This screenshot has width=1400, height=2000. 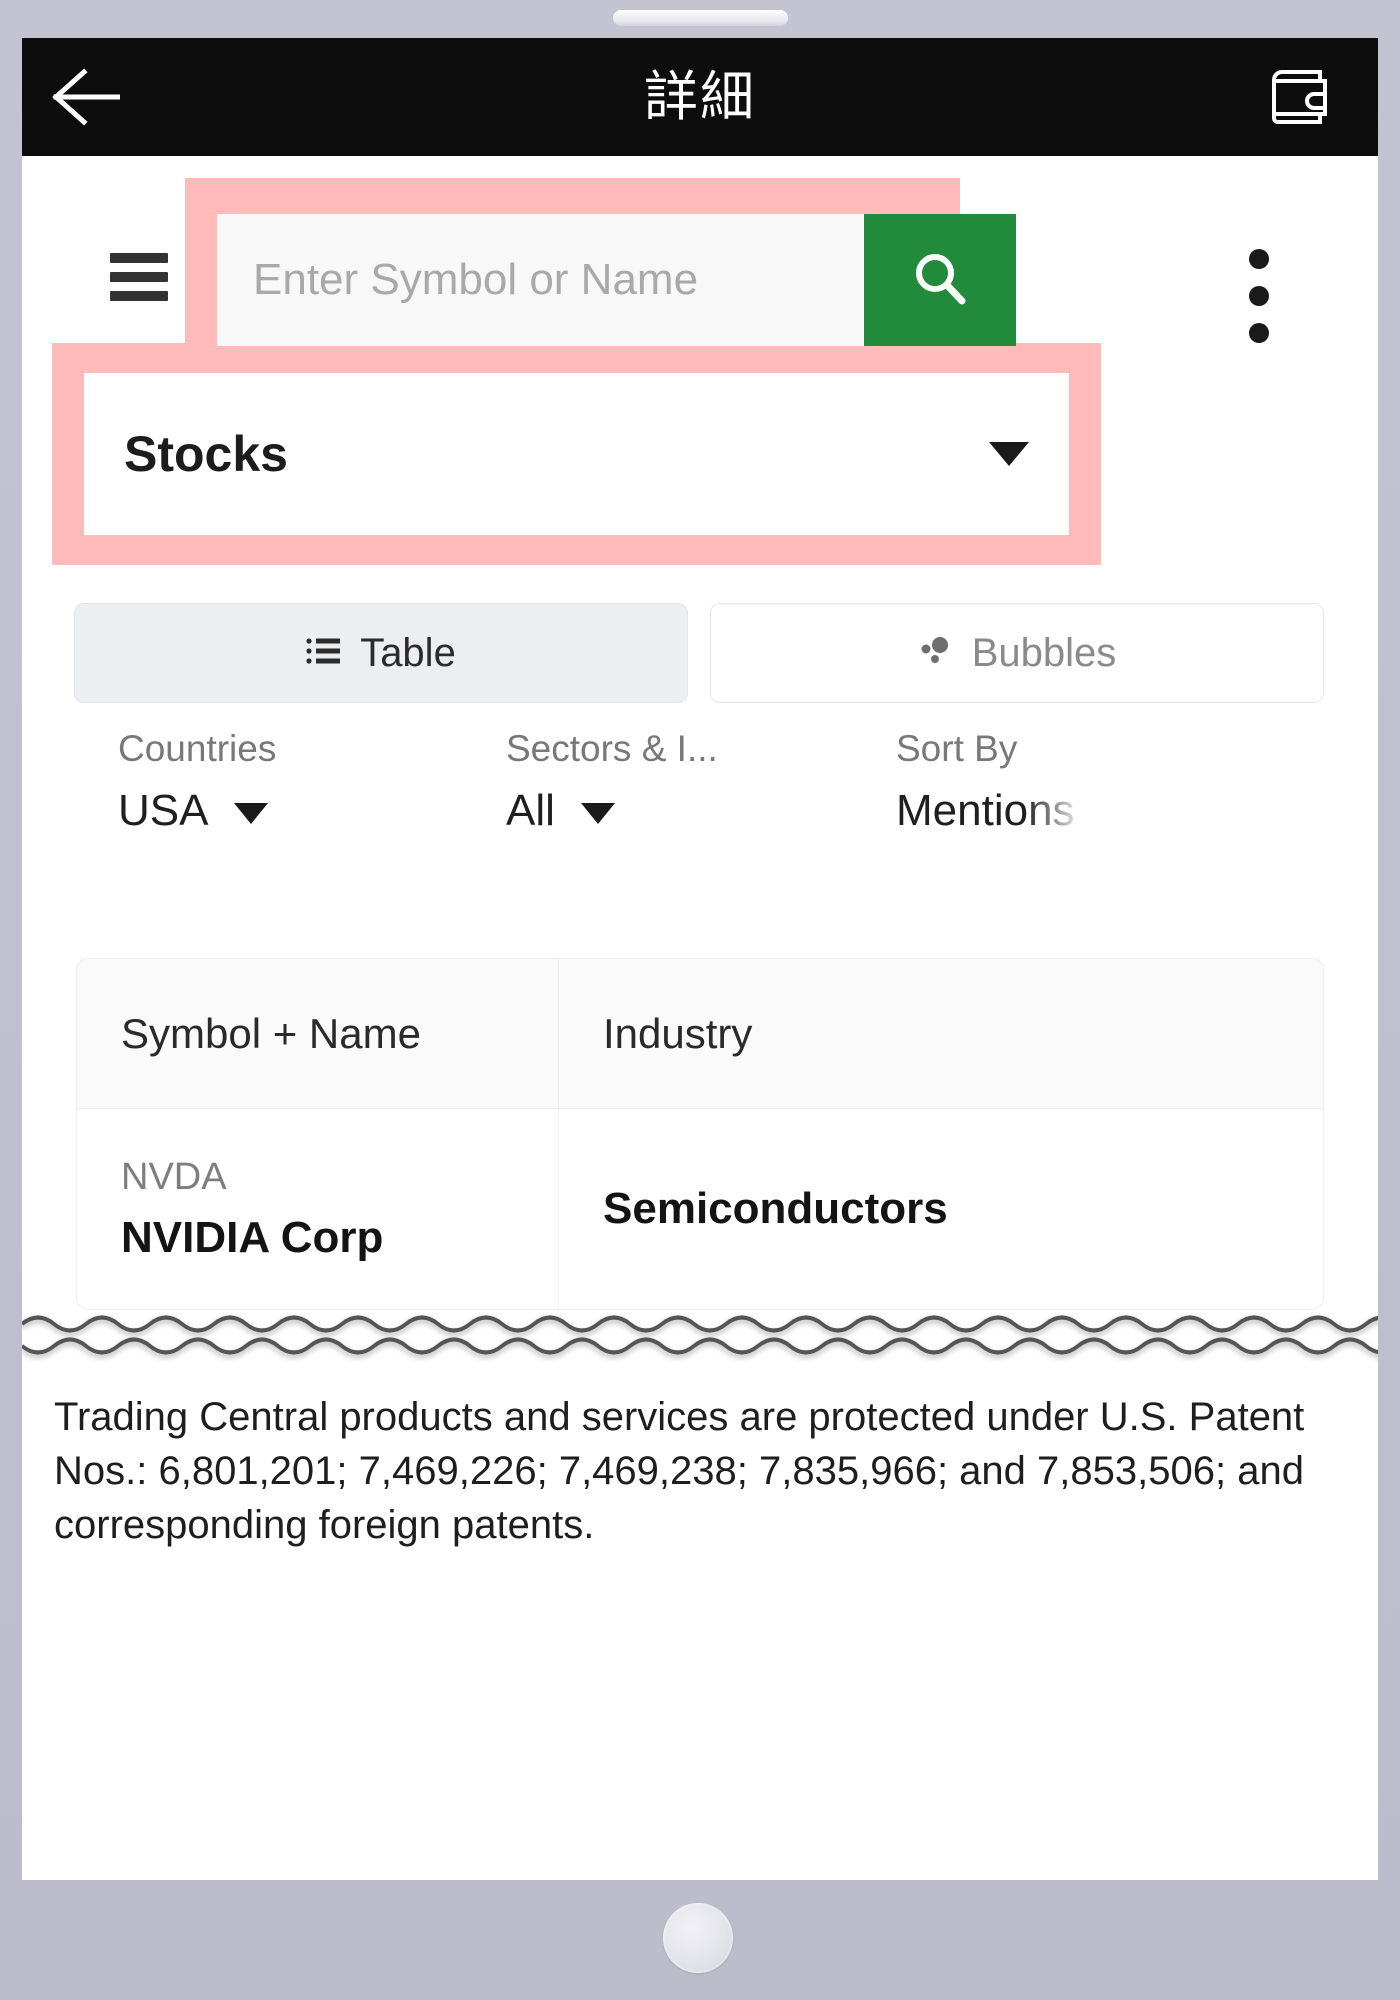 I want to click on tab-table-label: Table, so click(x=408, y=652).